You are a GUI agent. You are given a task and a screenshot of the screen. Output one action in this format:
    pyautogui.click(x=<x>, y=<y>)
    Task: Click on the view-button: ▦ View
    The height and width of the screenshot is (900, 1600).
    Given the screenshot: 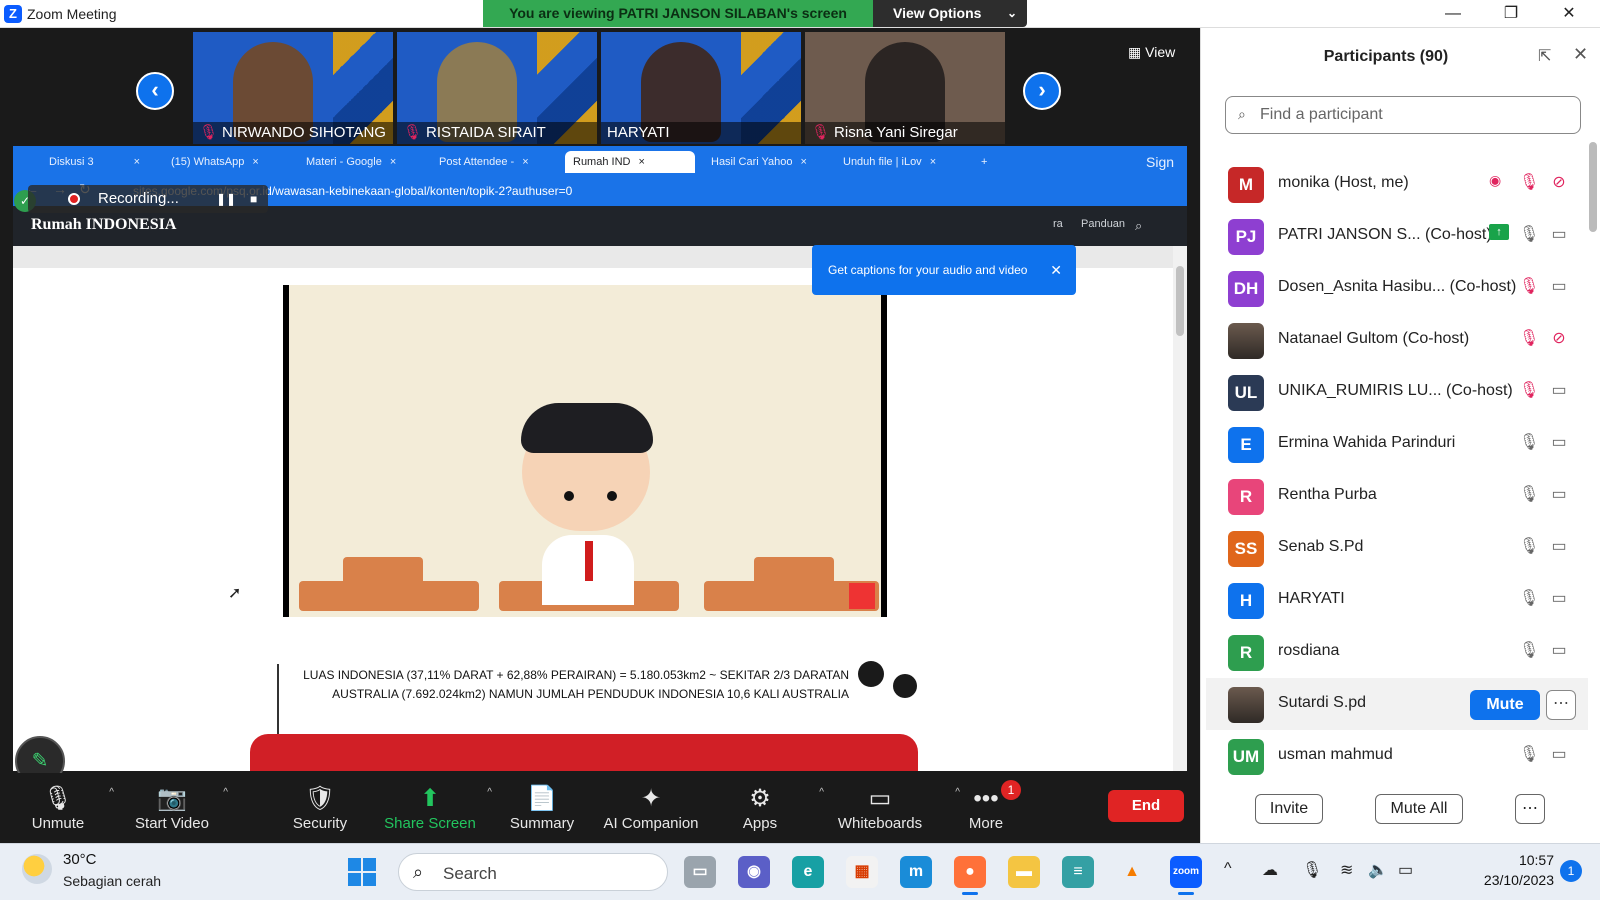 What is the action you would take?
    pyautogui.click(x=1151, y=52)
    